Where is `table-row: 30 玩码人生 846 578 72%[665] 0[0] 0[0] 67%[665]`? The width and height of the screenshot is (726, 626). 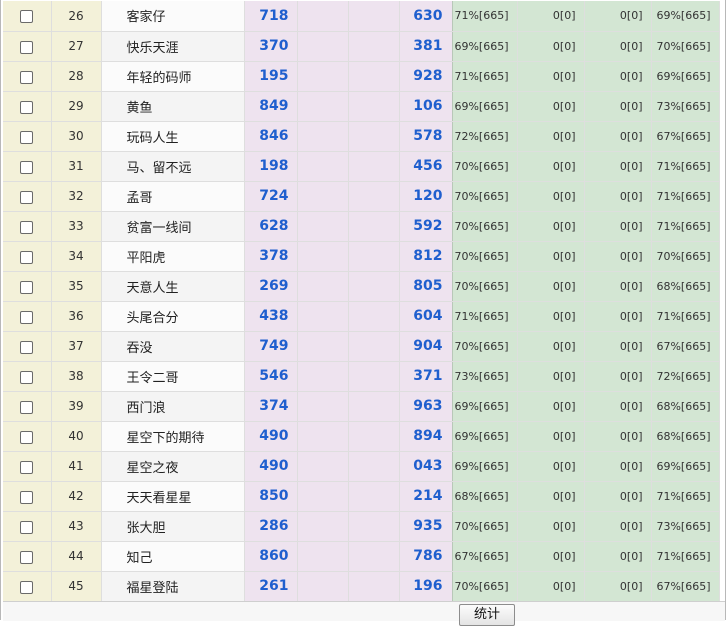 table-row: 30 玩码人生 846 578 72%[665] 0[0] 0[0] 67%[665] is located at coordinates (361, 136).